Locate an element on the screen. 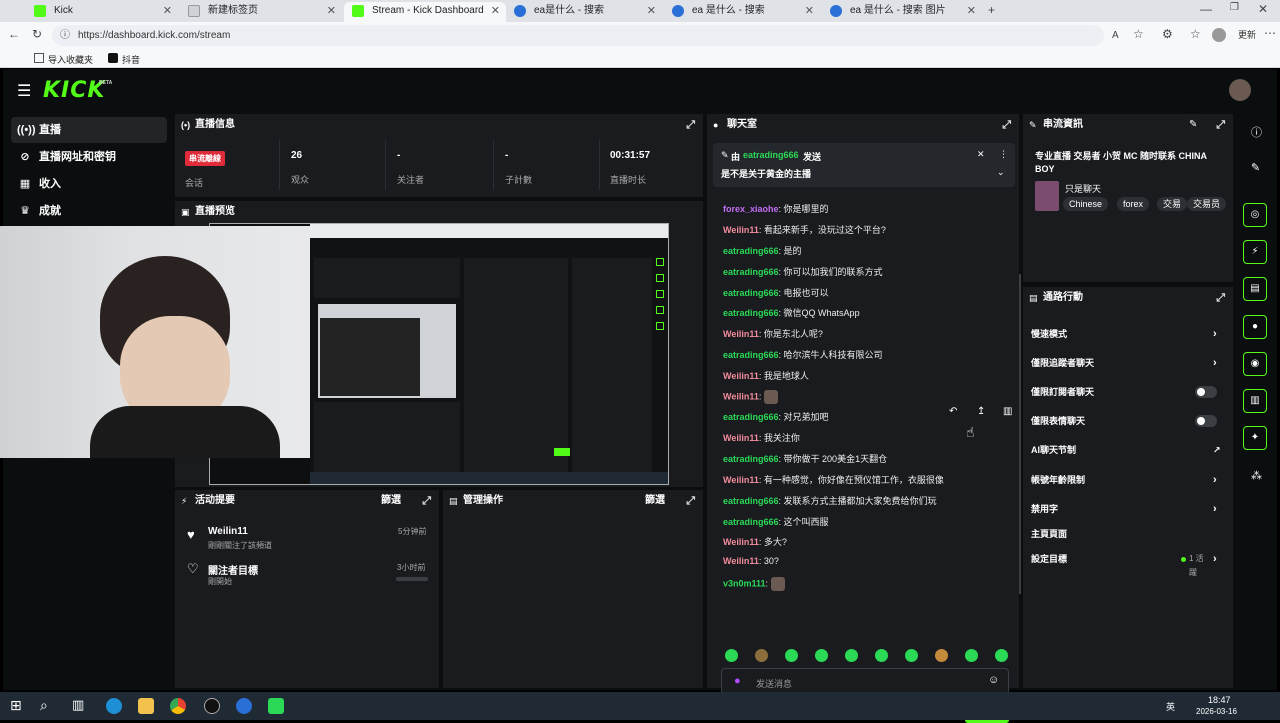  rail-mod-button: ▥ is located at coordinates (1255, 401).